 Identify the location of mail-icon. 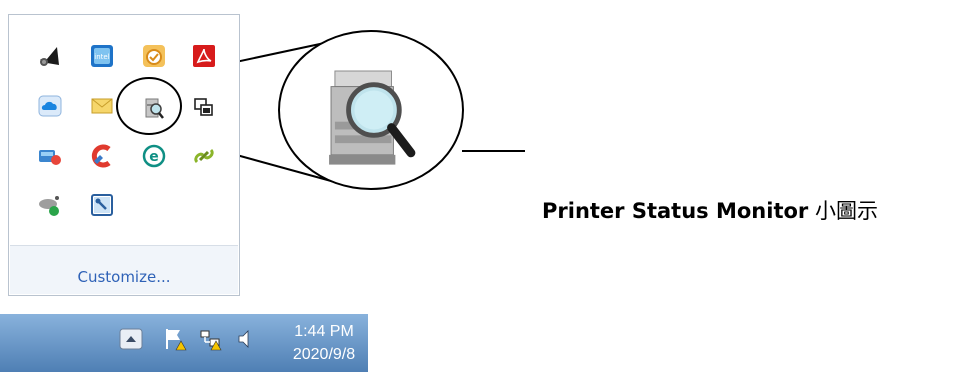
(102, 106).